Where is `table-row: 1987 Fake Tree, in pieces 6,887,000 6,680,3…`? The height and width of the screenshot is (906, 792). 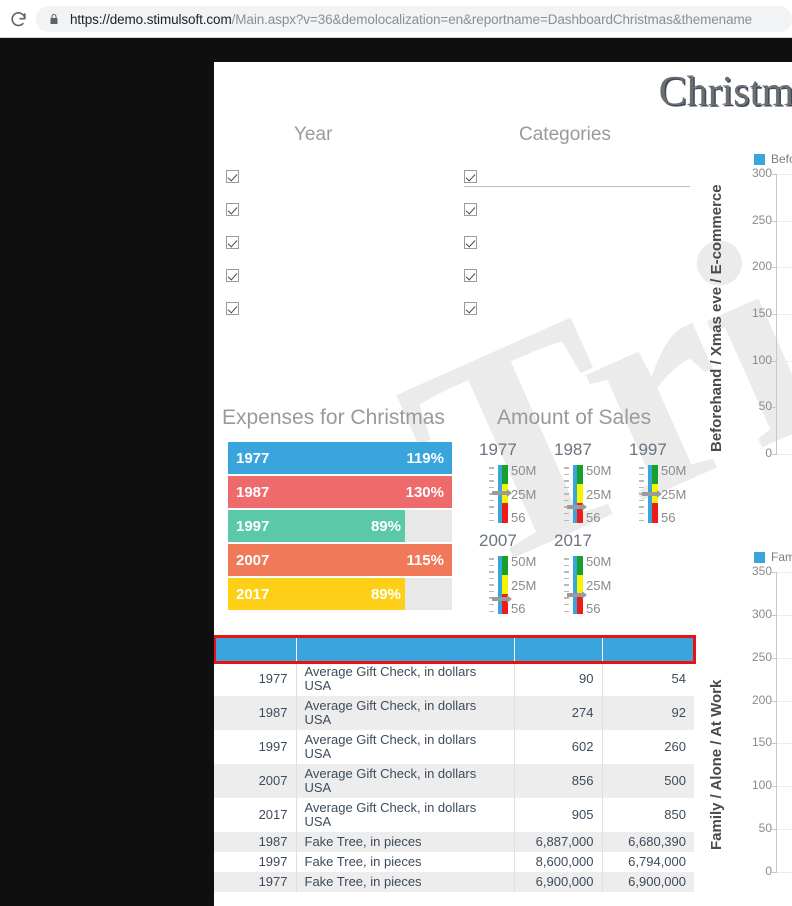
table-row: 1987 Fake Tree, in pieces 6,887,000 6,680,3… is located at coordinates (454, 842).